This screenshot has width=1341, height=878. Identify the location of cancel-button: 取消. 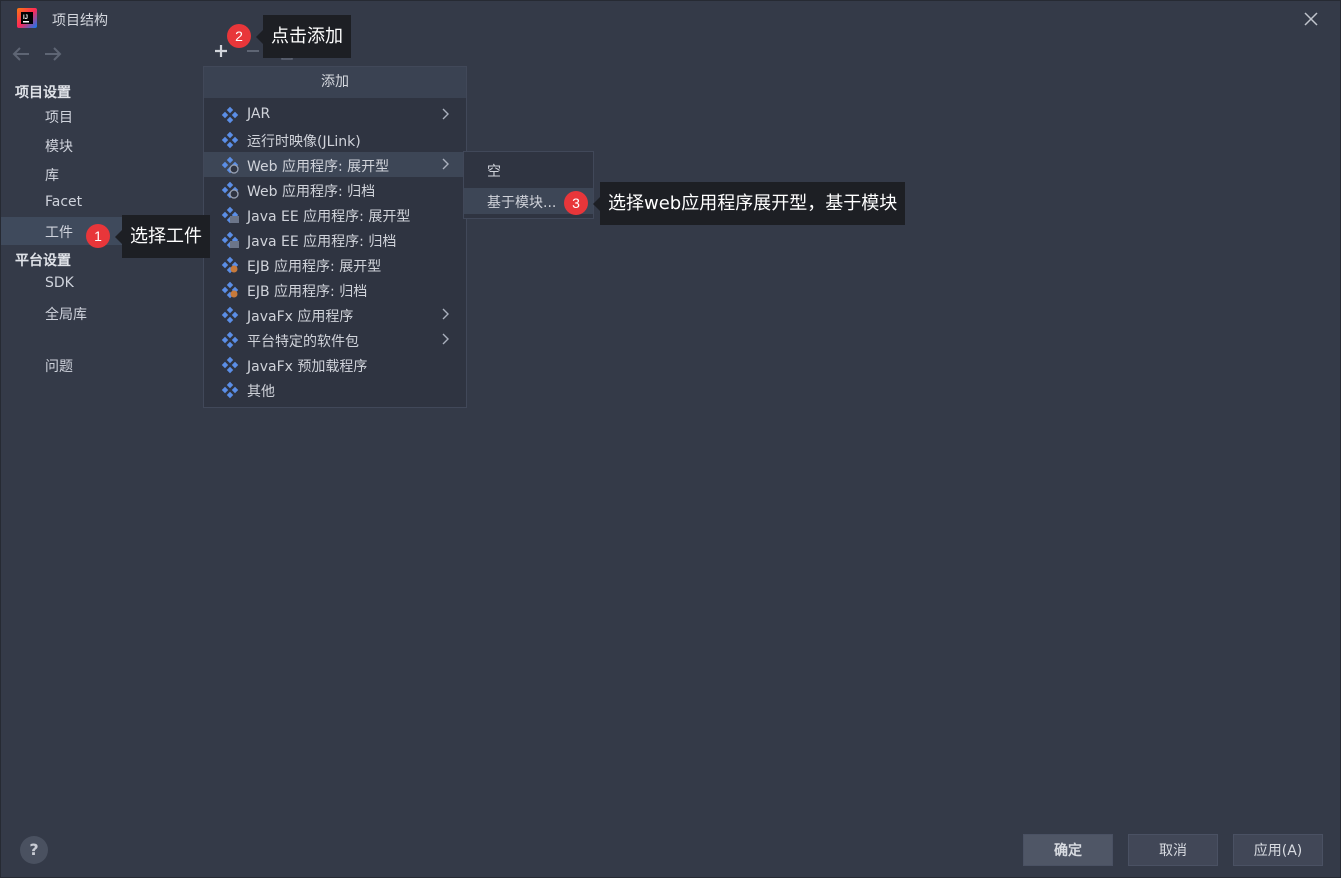
(1173, 850).